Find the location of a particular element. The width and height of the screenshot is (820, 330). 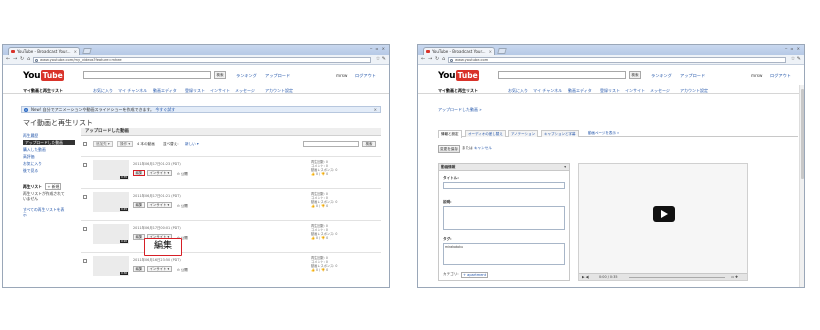

select-all-checkbox is located at coordinates (85, 144).